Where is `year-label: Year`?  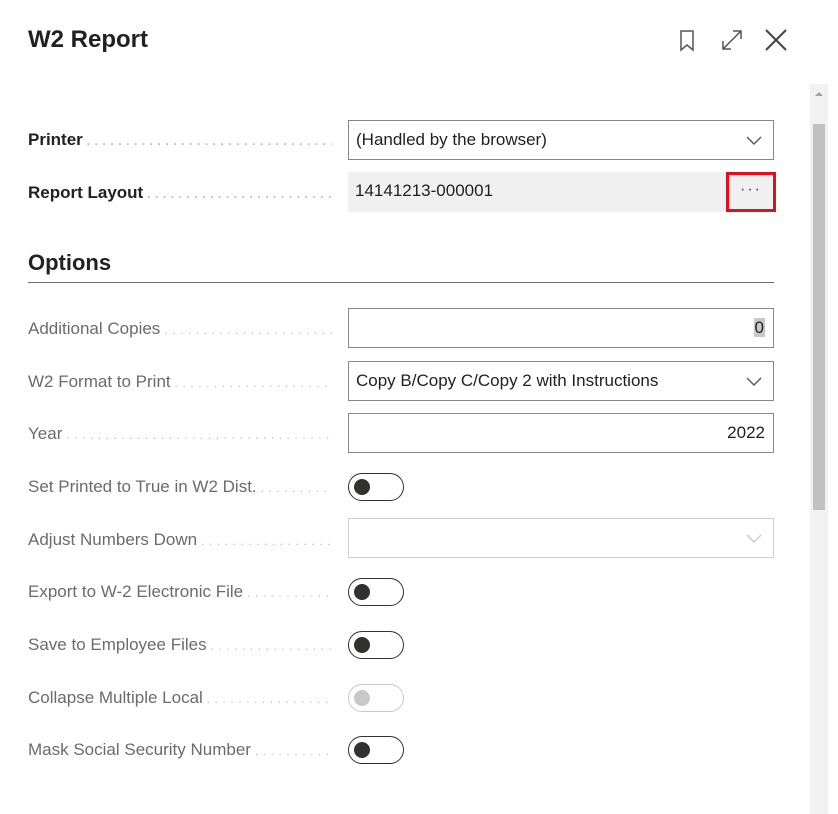
year-label: Year is located at coordinates (180, 434).